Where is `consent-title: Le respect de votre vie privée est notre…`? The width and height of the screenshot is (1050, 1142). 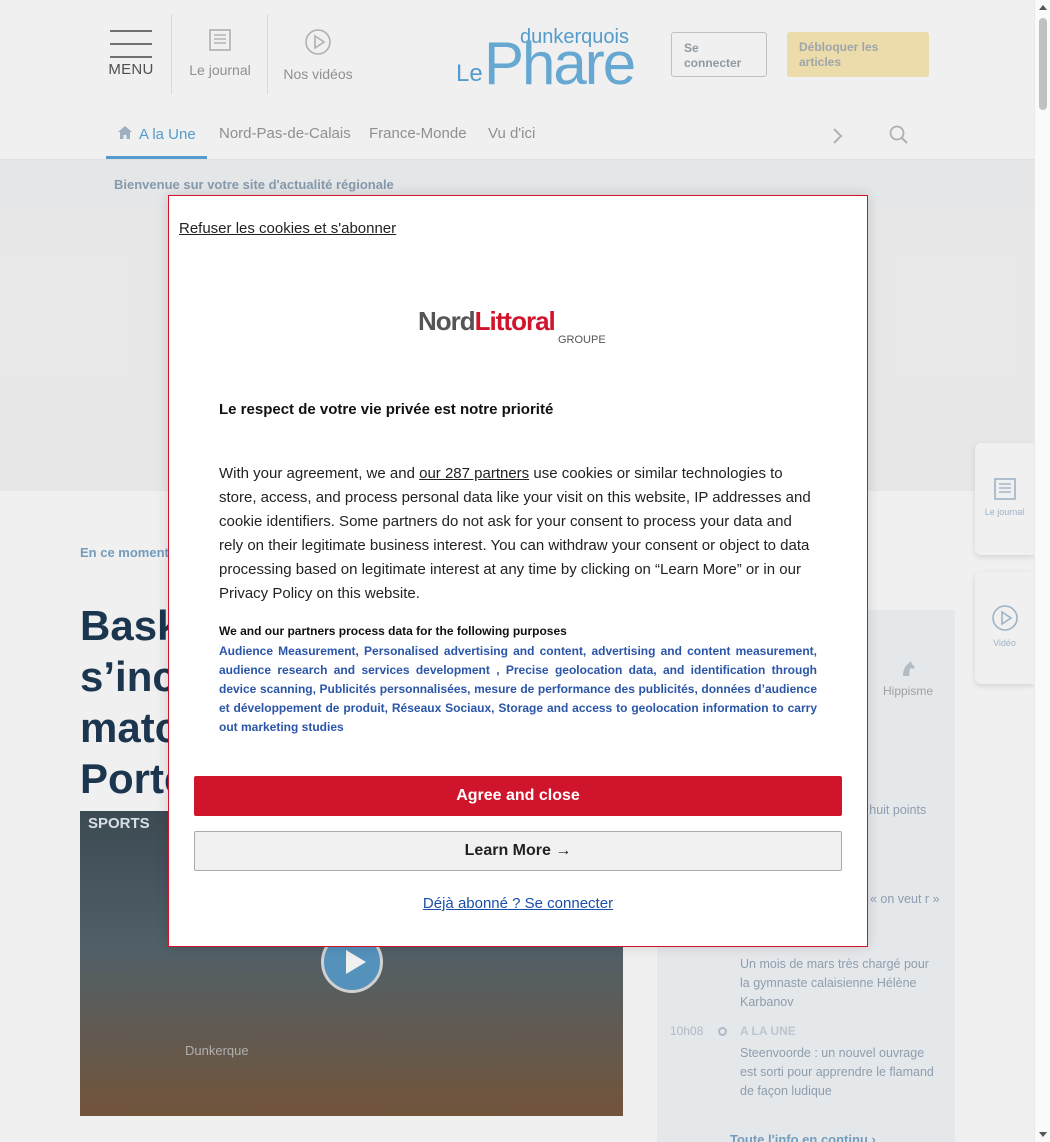 consent-title: Le respect de votre vie privée est notre… is located at coordinates (386, 409).